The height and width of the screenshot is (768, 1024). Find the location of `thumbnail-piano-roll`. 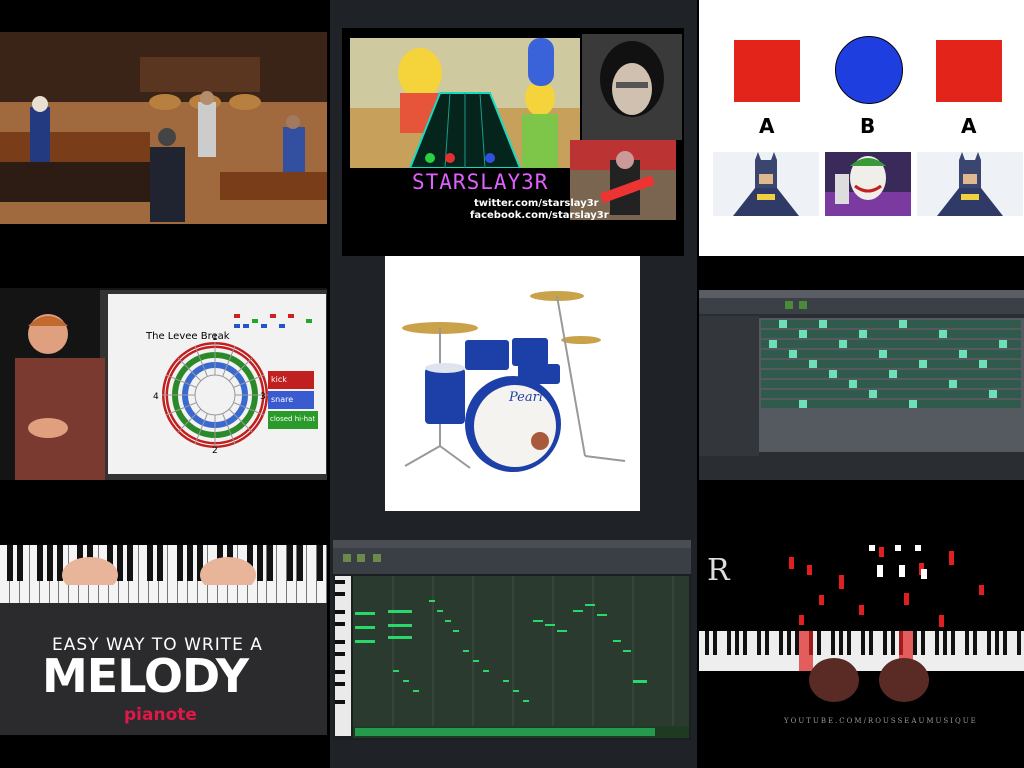

thumbnail-piano-roll is located at coordinates (512, 640).